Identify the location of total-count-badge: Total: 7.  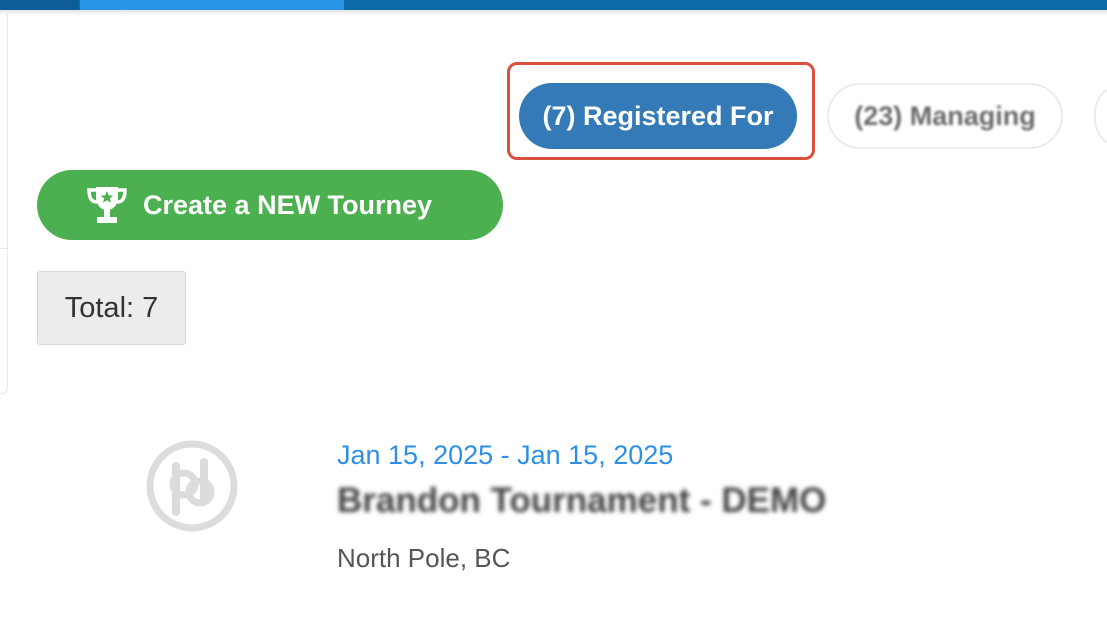
(111, 308).